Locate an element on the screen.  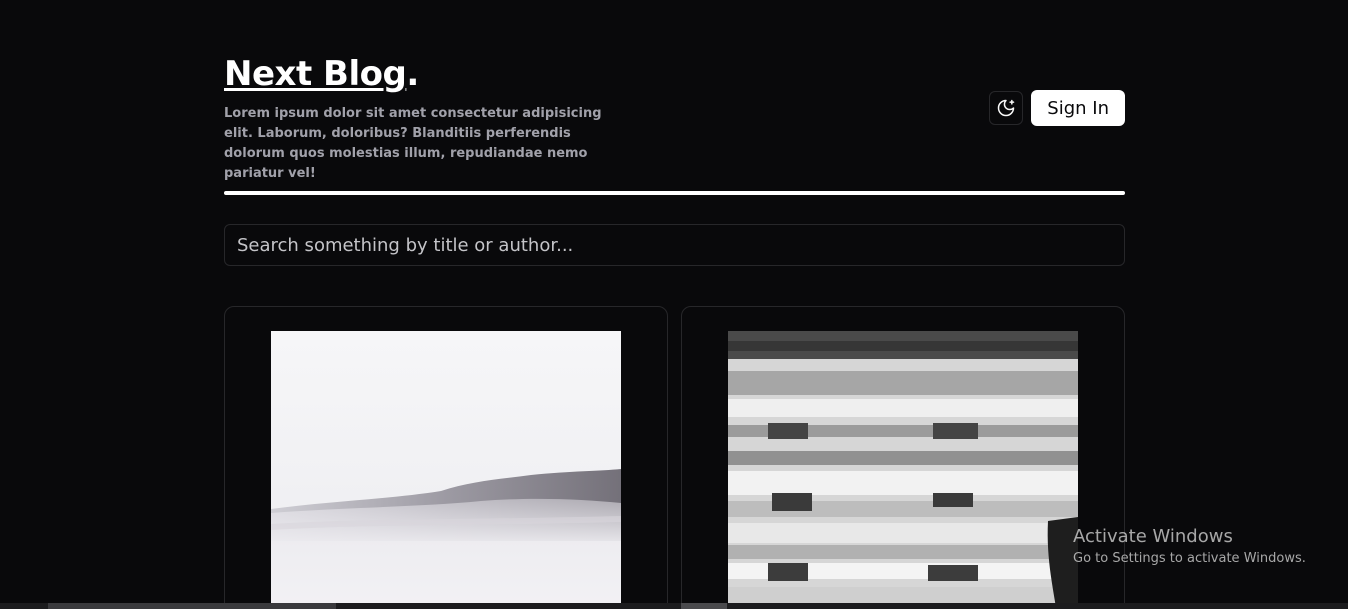
horizontal-scrollbar is located at coordinates (674, 606).